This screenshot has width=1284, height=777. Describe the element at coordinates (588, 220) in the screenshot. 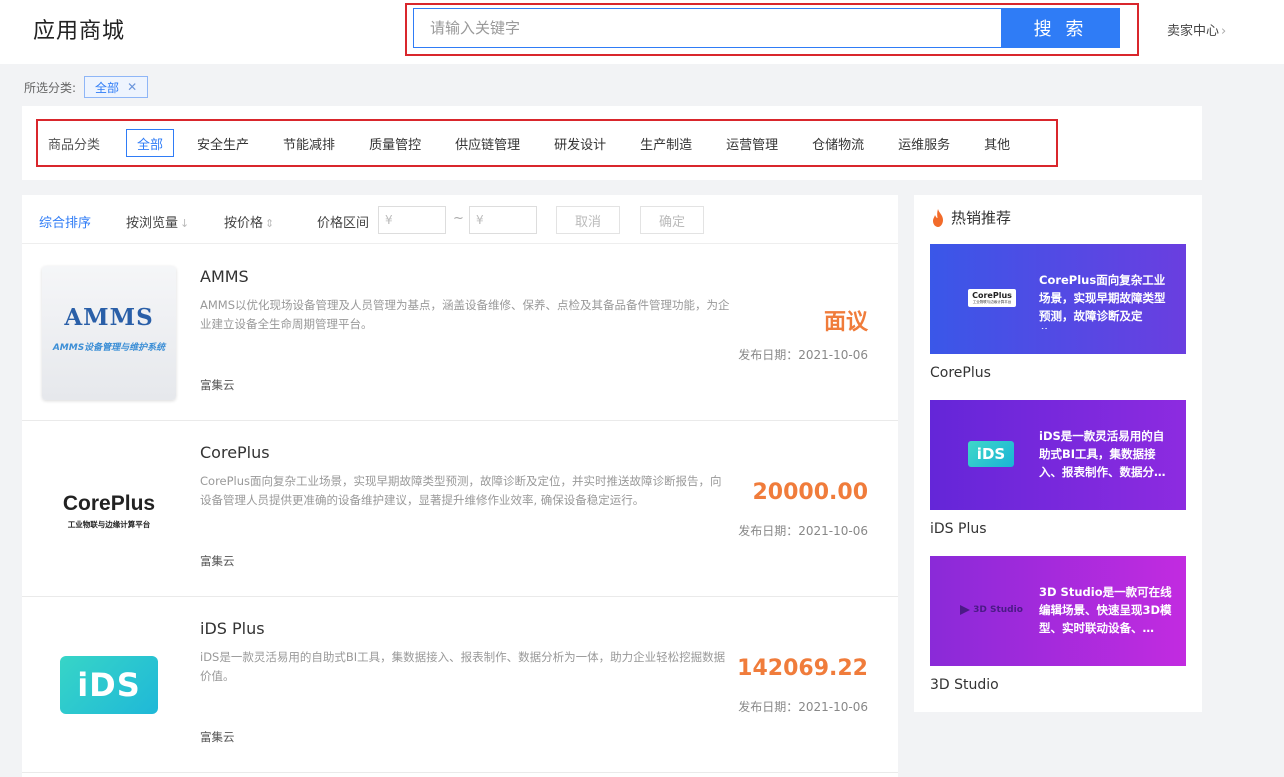

I see `price-cancel-button: 取消` at that location.